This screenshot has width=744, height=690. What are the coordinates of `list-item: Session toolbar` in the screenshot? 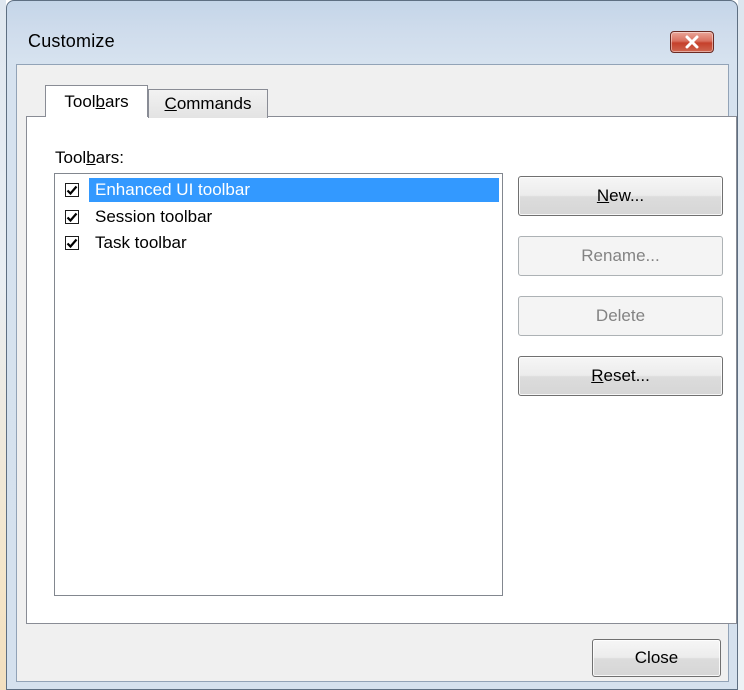 It's located at (279, 217).